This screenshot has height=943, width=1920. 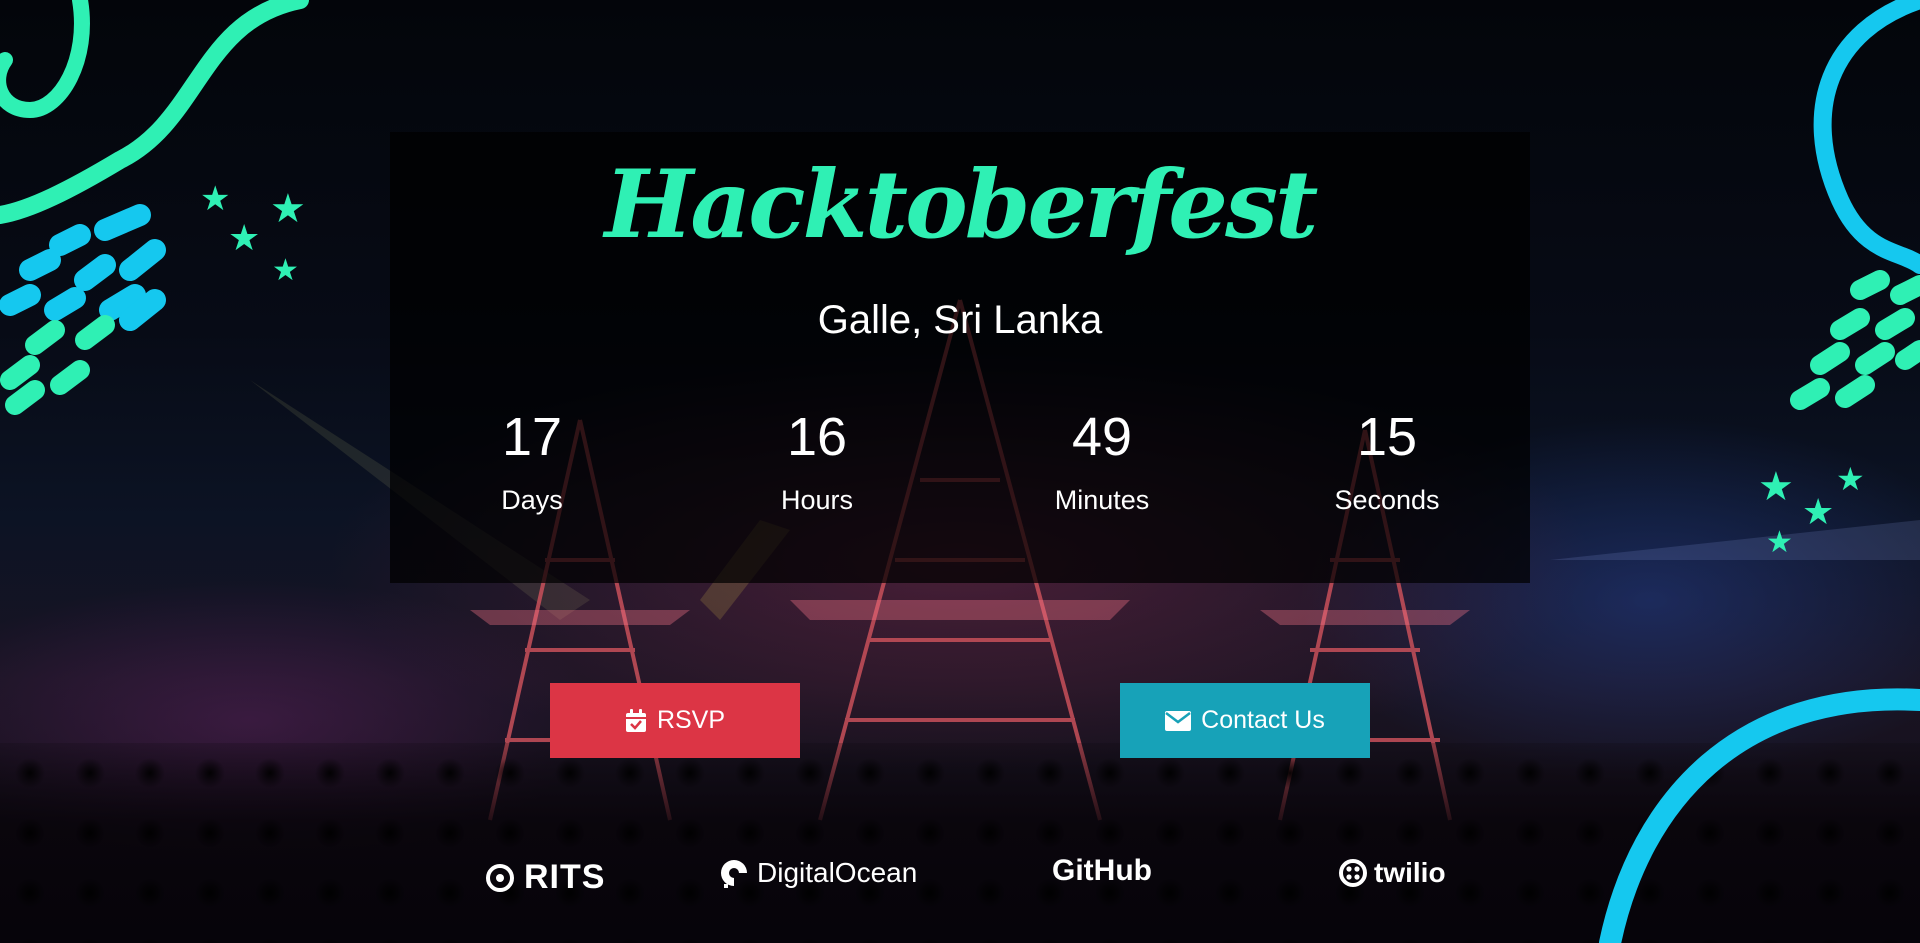 What do you see at coordinates (817, 500) in the screenshot?
I see `countdown-label: Hours` at bounding box center [817, 500].